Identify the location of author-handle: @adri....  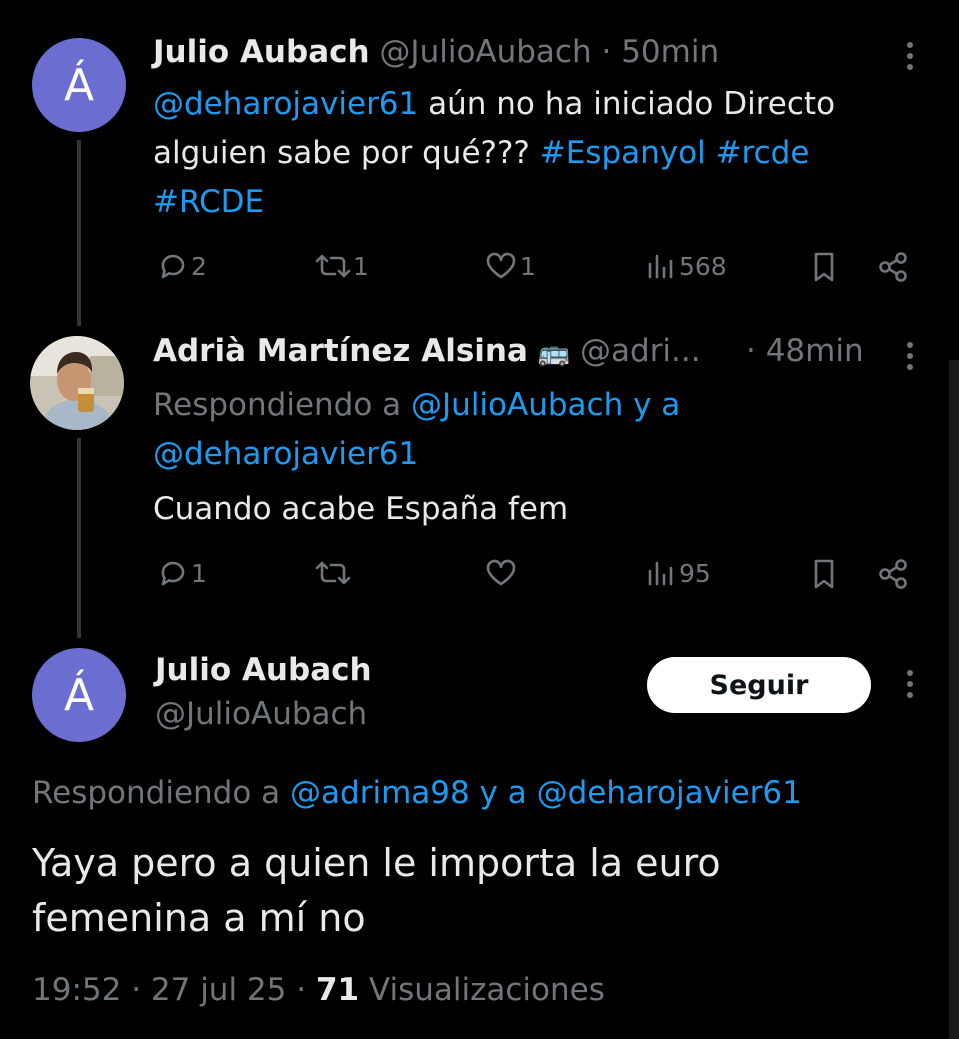
(640, 351).